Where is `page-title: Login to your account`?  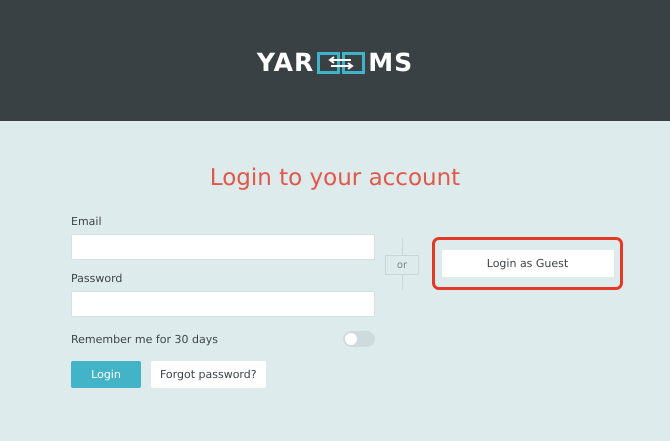
page-title: Login to your account is located at coordinates (335, 178).